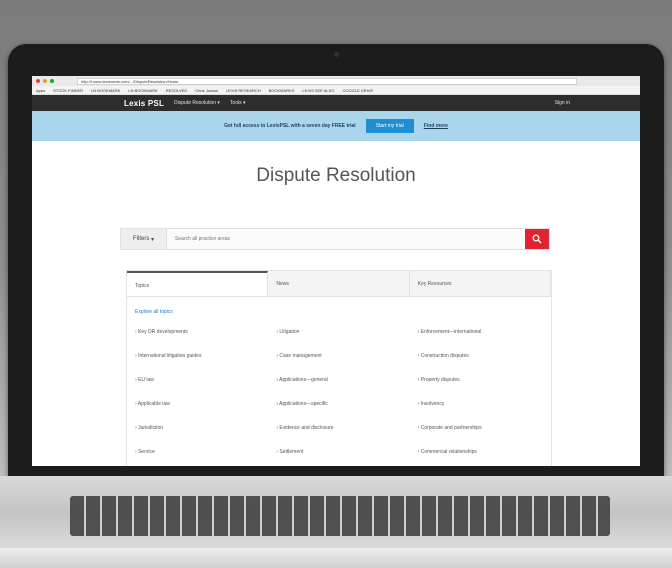 Image resolution: width=672 pixels, height=568 pixels. I want to click on topic-link: › International litigation guides, so click(201, 365).